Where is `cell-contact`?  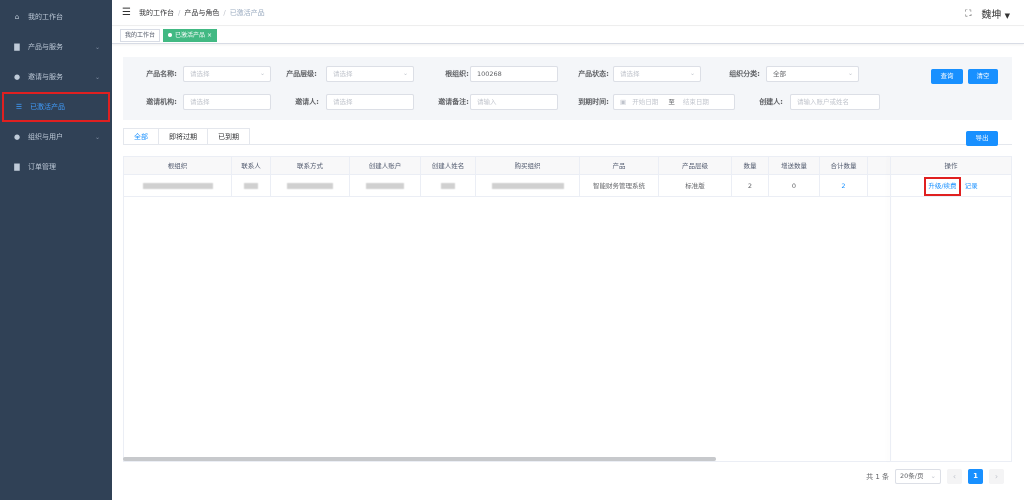
cell-contact is located at coordinates (251, 186).